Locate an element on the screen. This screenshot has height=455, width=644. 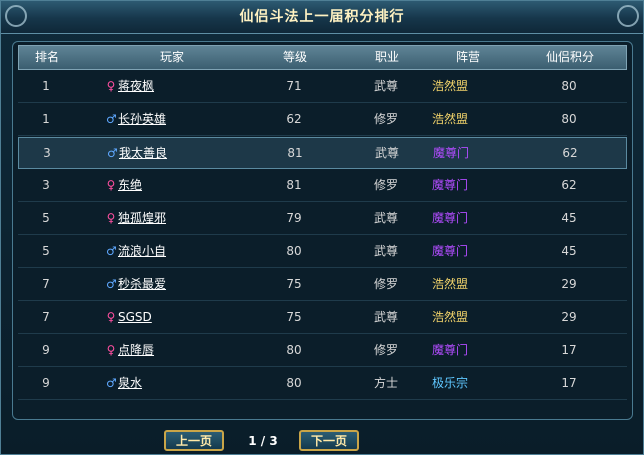
player-cell: ♂ 我太善良 is located at coordinates (172, 153).